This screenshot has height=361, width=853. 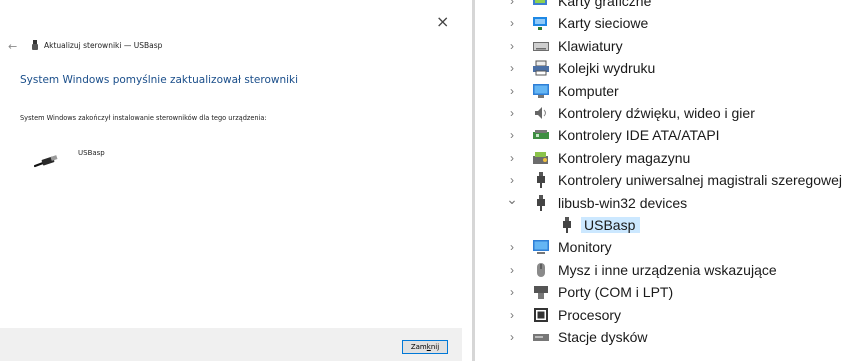 I want to click on usb-controller-icon, so click(x=541, y=180).